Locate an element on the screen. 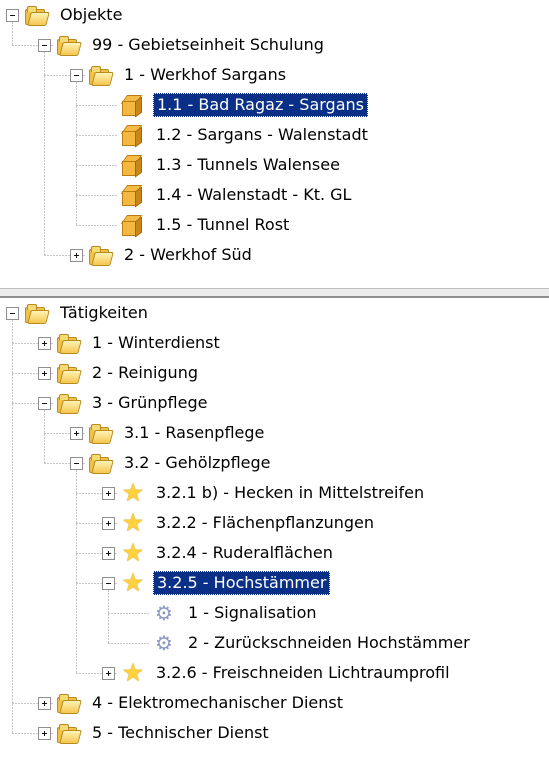 This screenshot has height=769, width=549. tree-node-label: 1.3 - Tunnels Walensee is located at coordinates (248, 165).